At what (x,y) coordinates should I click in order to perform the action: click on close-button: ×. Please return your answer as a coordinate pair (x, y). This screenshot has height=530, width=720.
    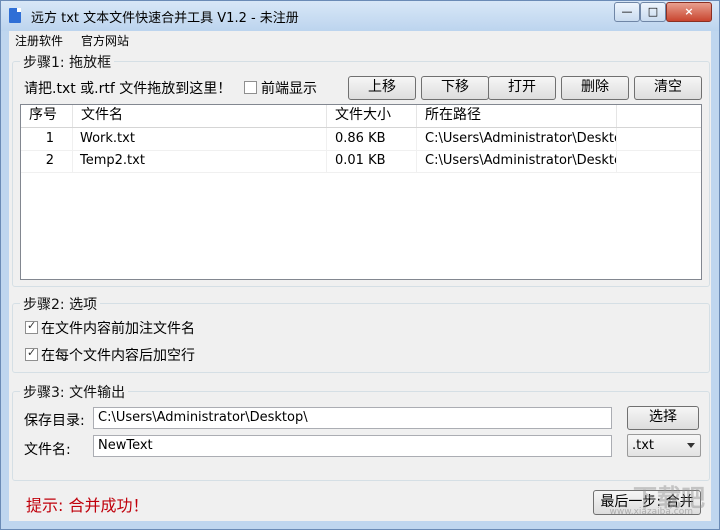
    Looking at the image, I should click on (689, 12).